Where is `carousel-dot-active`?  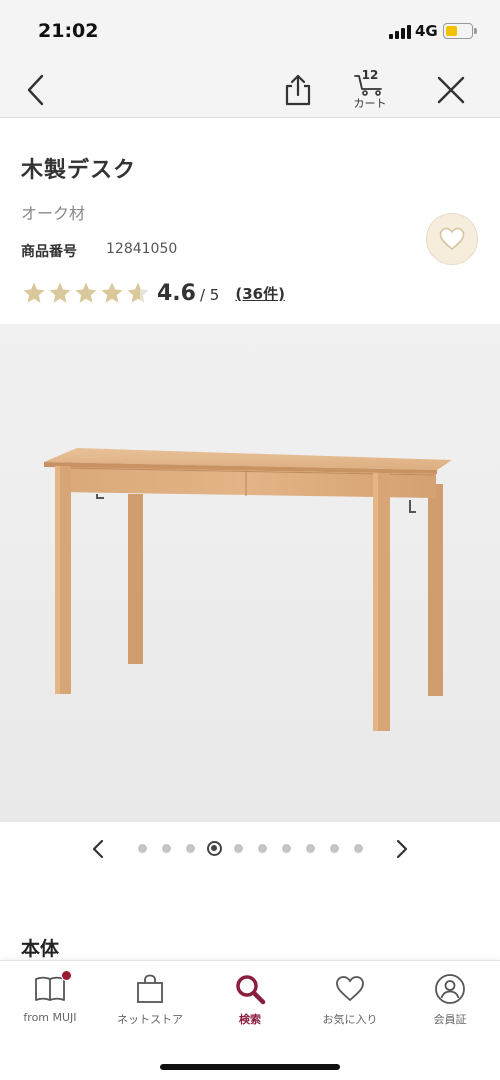
carousel-dot-active is located at coordinates (214, 848).